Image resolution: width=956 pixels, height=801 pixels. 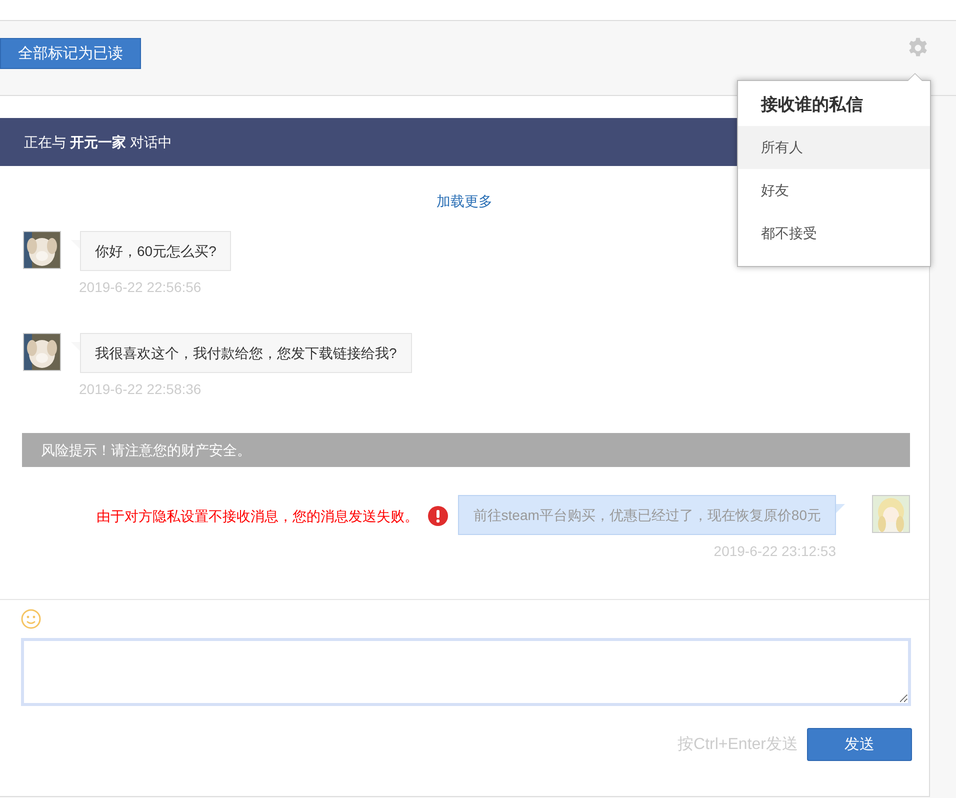 What do you see at coordinates (70, 53) in the screenshot?
I see `mark-all-read-button: 全部标记为已读` at bounding box center [70, 53].